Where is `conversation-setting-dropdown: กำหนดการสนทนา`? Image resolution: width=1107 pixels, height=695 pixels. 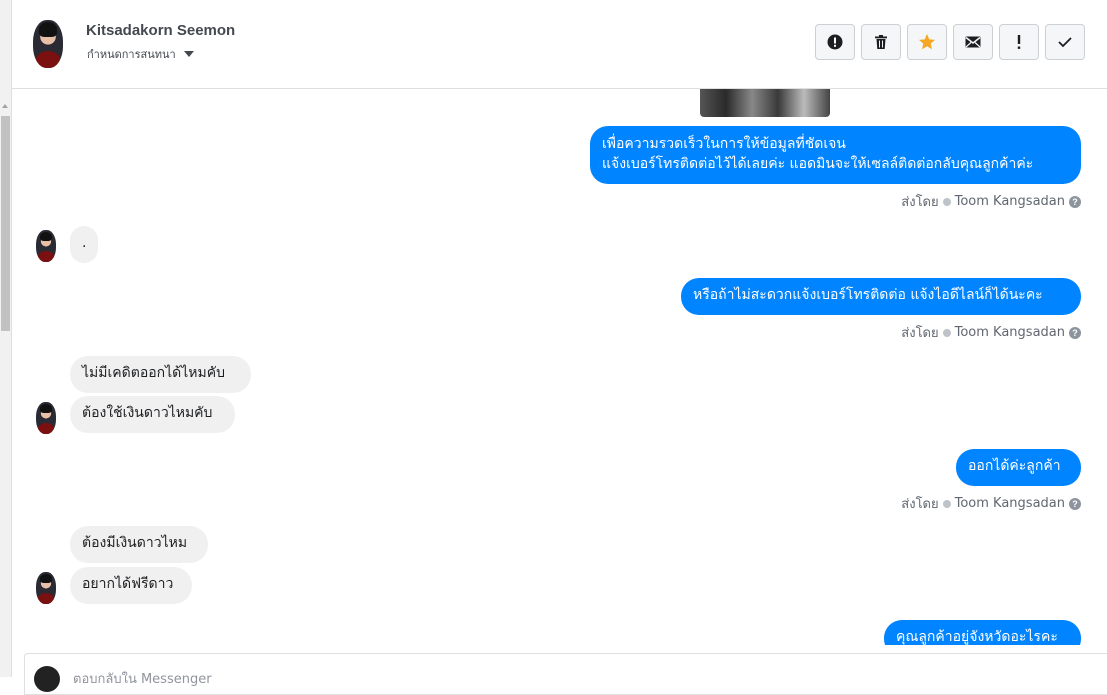
conversation-setting-dropdown: กำหนดการสนทนา is located at coordinates (140, 54).